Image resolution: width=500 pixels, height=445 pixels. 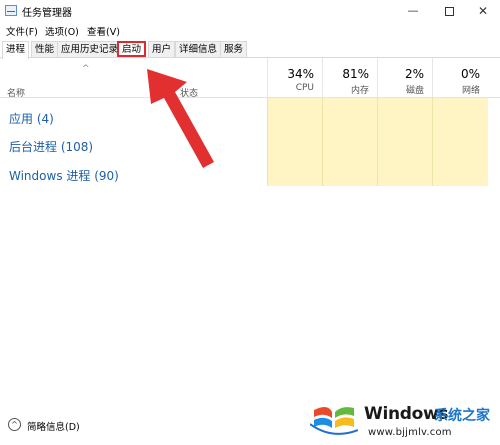 I want to click on close-button: ✕, so click(x=483, y=11).